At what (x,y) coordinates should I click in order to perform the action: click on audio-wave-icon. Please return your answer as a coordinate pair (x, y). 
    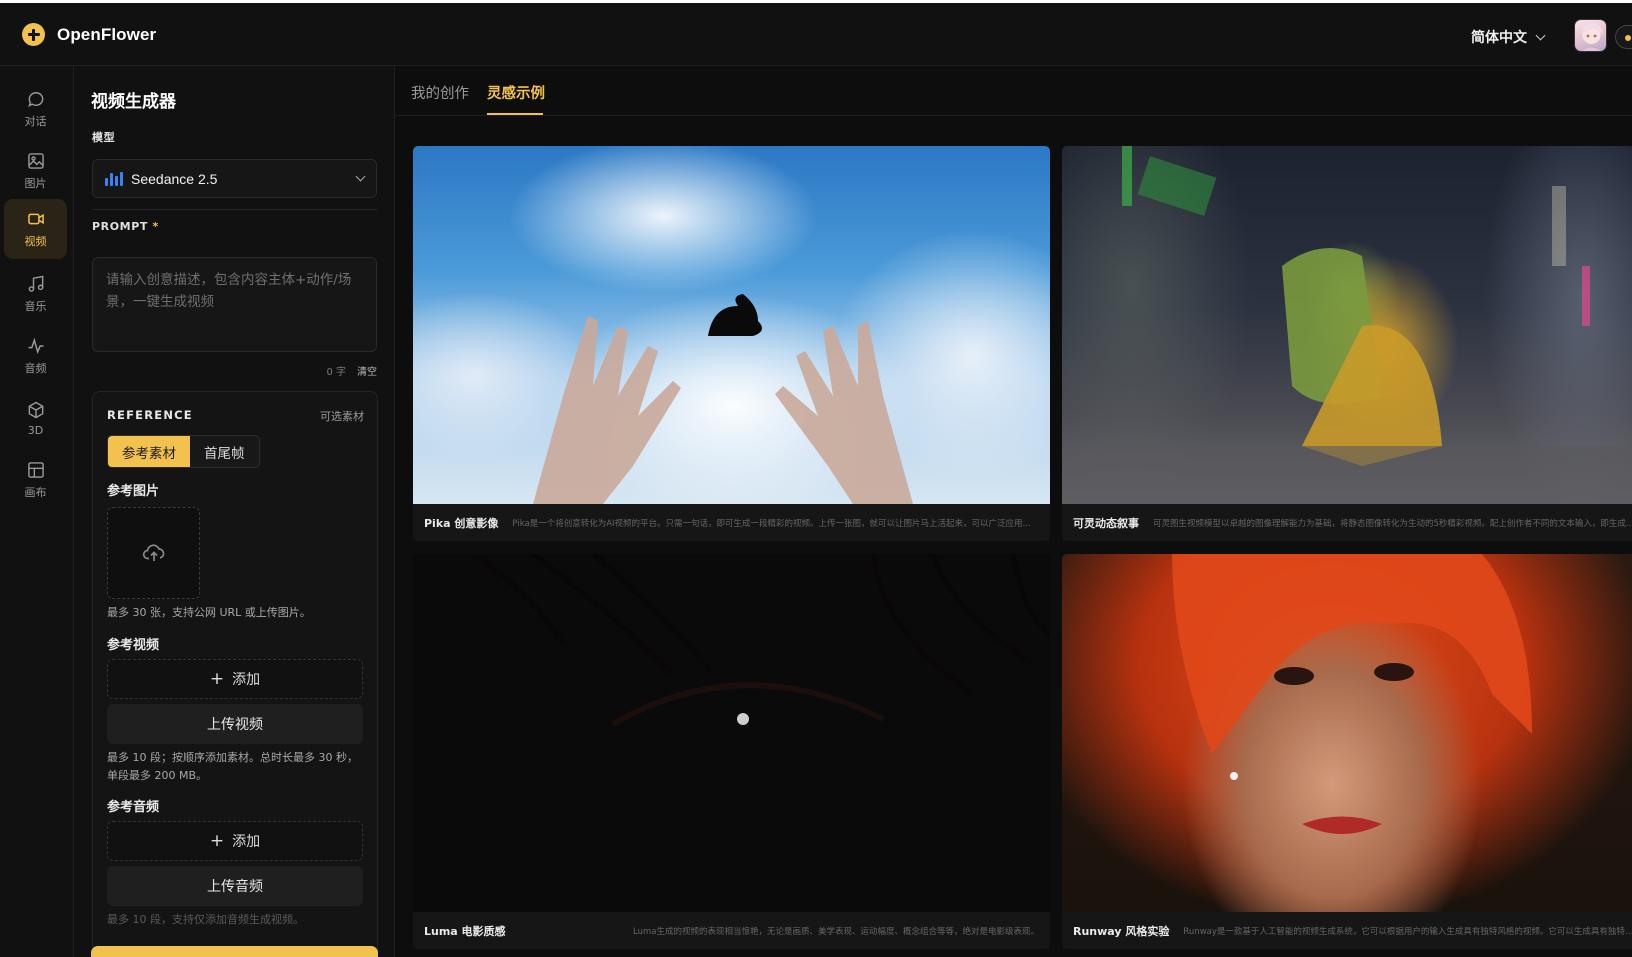
    Looking at the image, I should click on (35, 346).